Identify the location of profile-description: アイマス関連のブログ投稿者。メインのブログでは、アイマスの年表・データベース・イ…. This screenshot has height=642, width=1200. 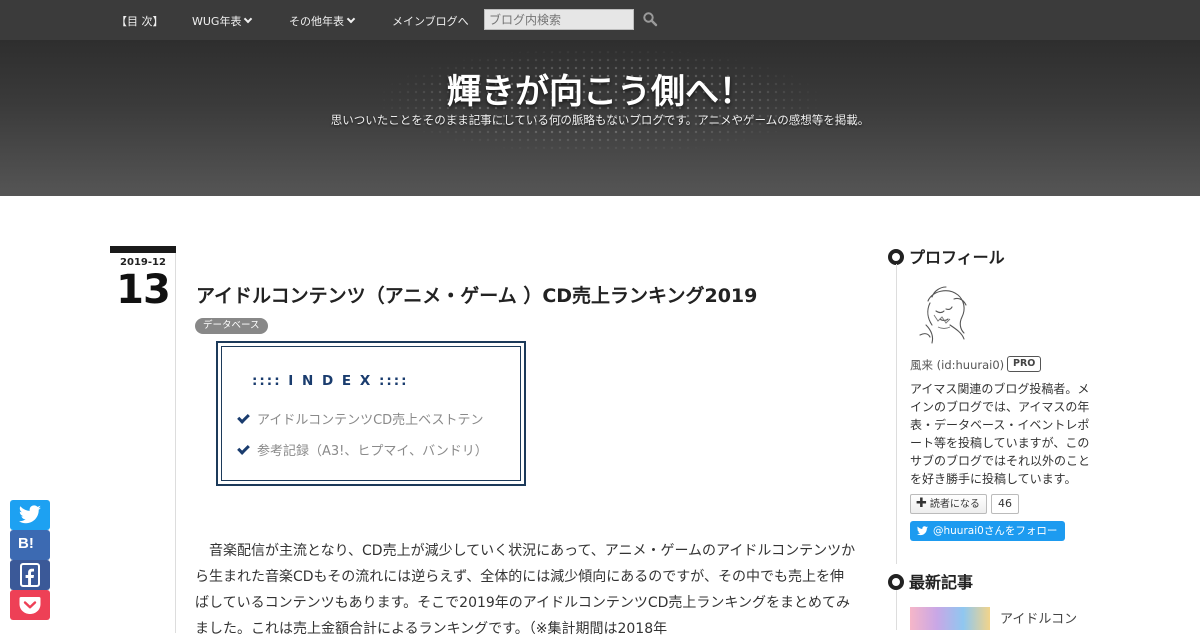
(1000, 434).